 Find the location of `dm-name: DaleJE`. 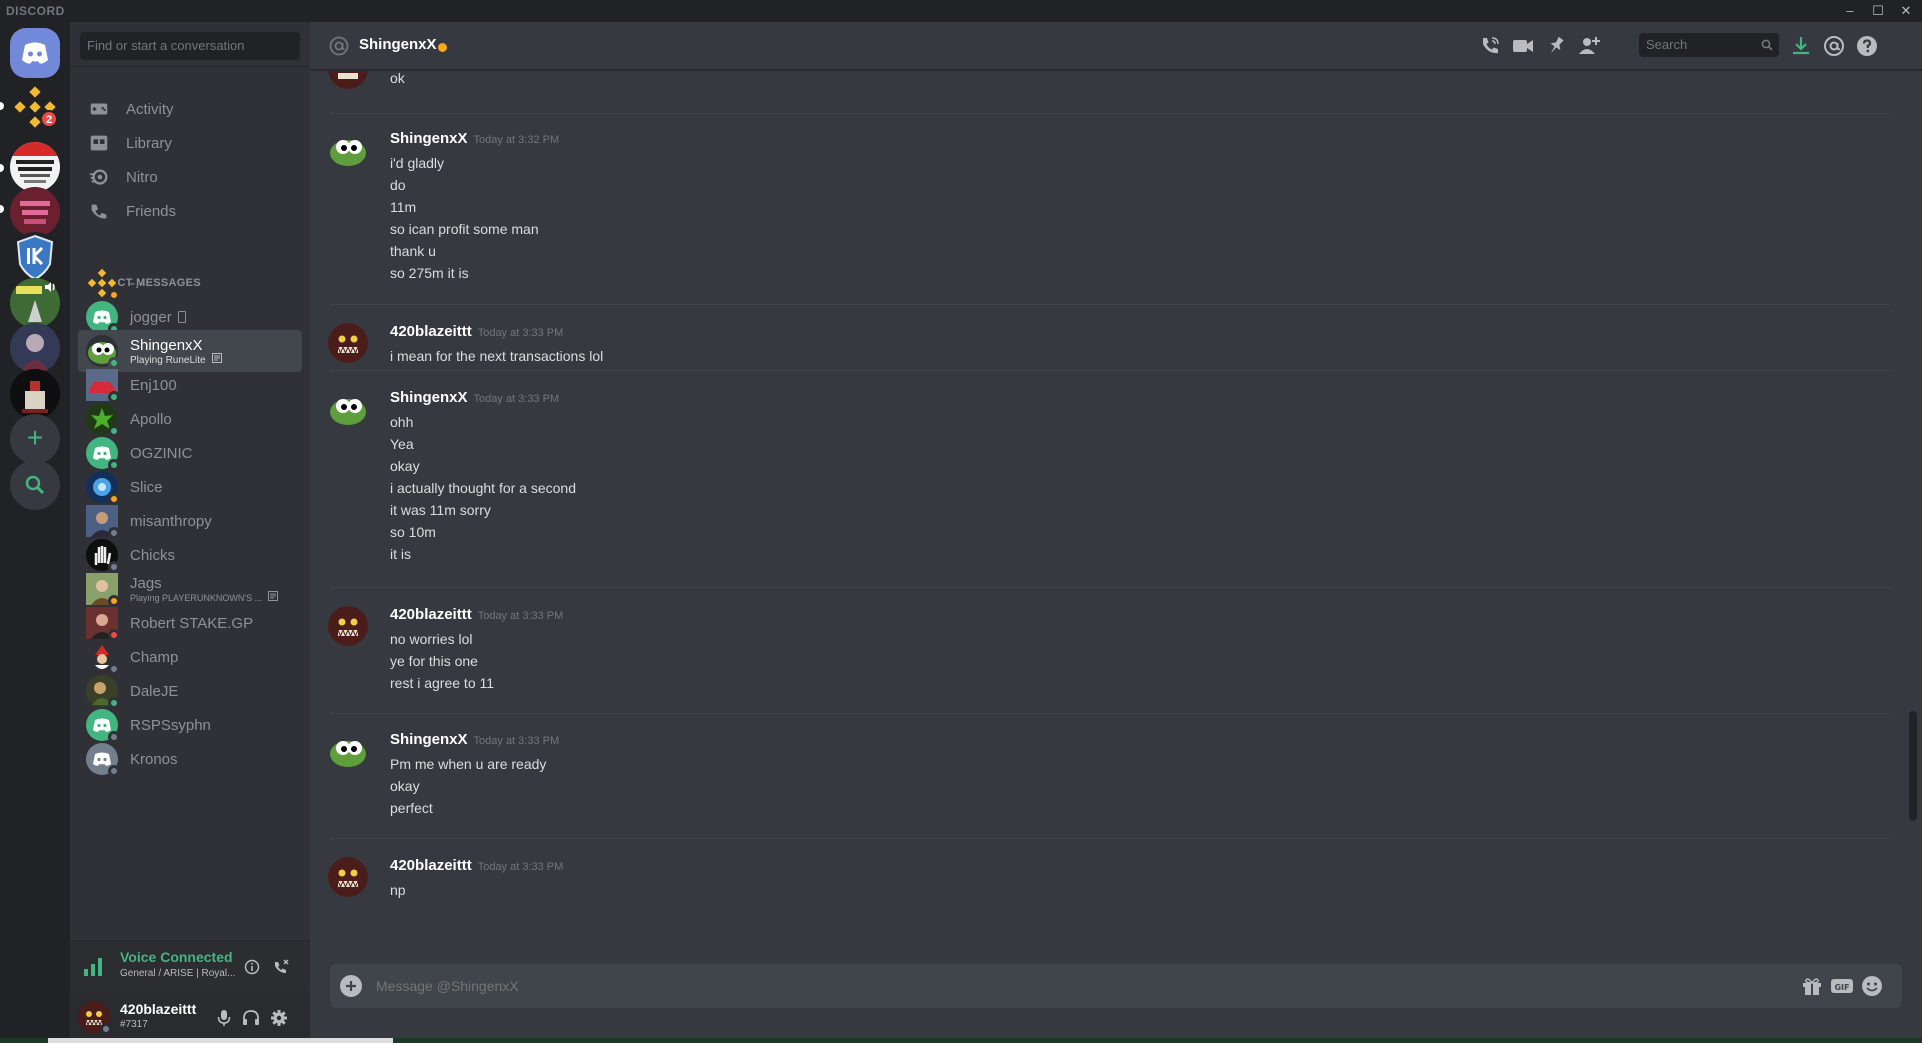

dm-name: DaleJE is located at coordinates (154, 691).